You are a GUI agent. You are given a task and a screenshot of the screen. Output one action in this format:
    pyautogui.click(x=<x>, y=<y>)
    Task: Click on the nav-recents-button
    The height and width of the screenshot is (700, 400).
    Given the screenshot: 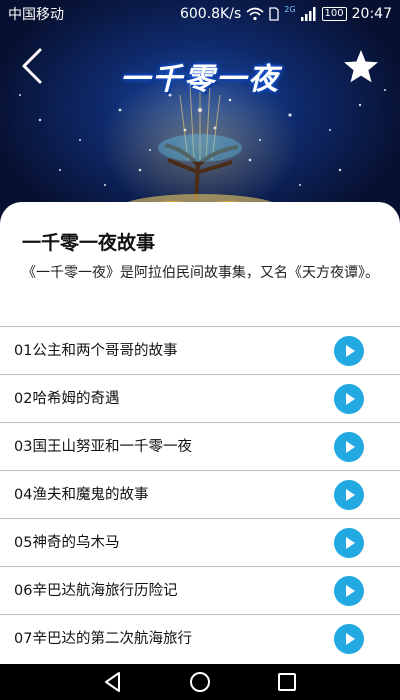 What is the action you would take?
    pyautogui.click(x=287, y=682)
    